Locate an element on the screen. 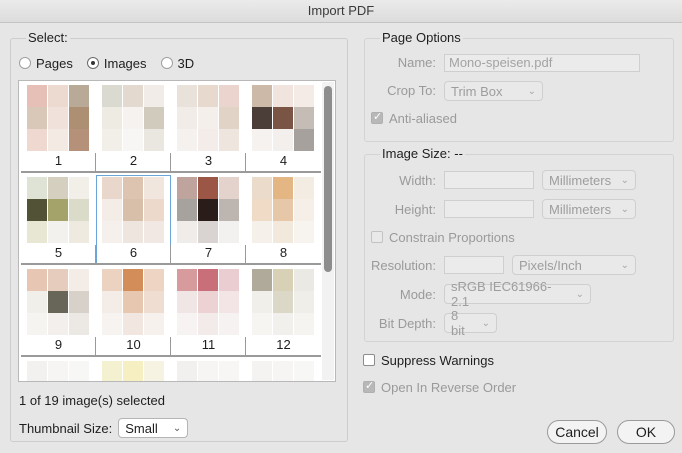 The width and height of the screenshot is (682, 453). reverse-order-checkbox is located at coordinates (369, 386).